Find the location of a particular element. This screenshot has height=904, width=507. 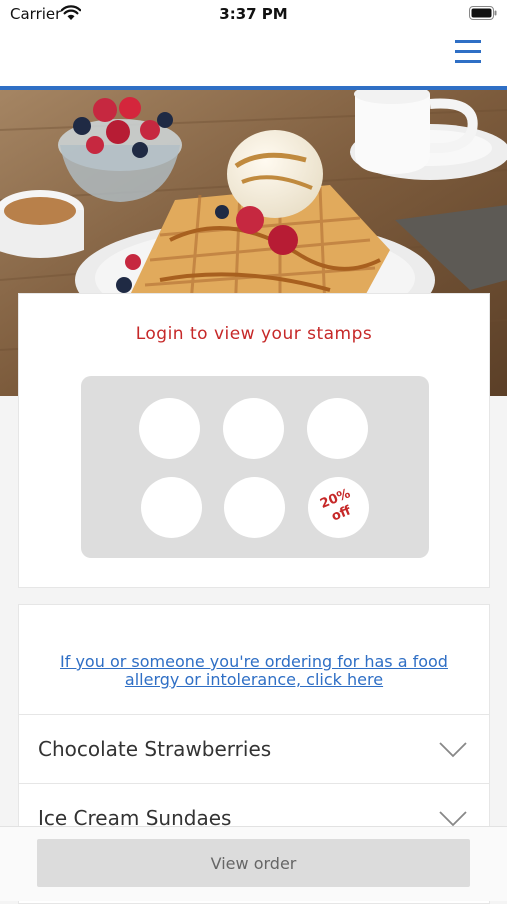

reward-label: 20% off is located at coordinates (338, 507).